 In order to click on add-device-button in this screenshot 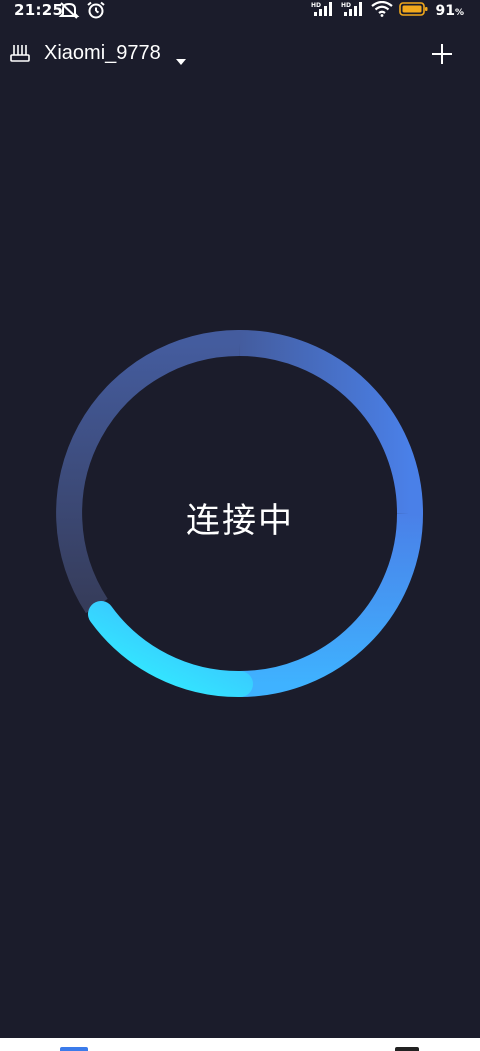, I will do `click(442, 54)`.